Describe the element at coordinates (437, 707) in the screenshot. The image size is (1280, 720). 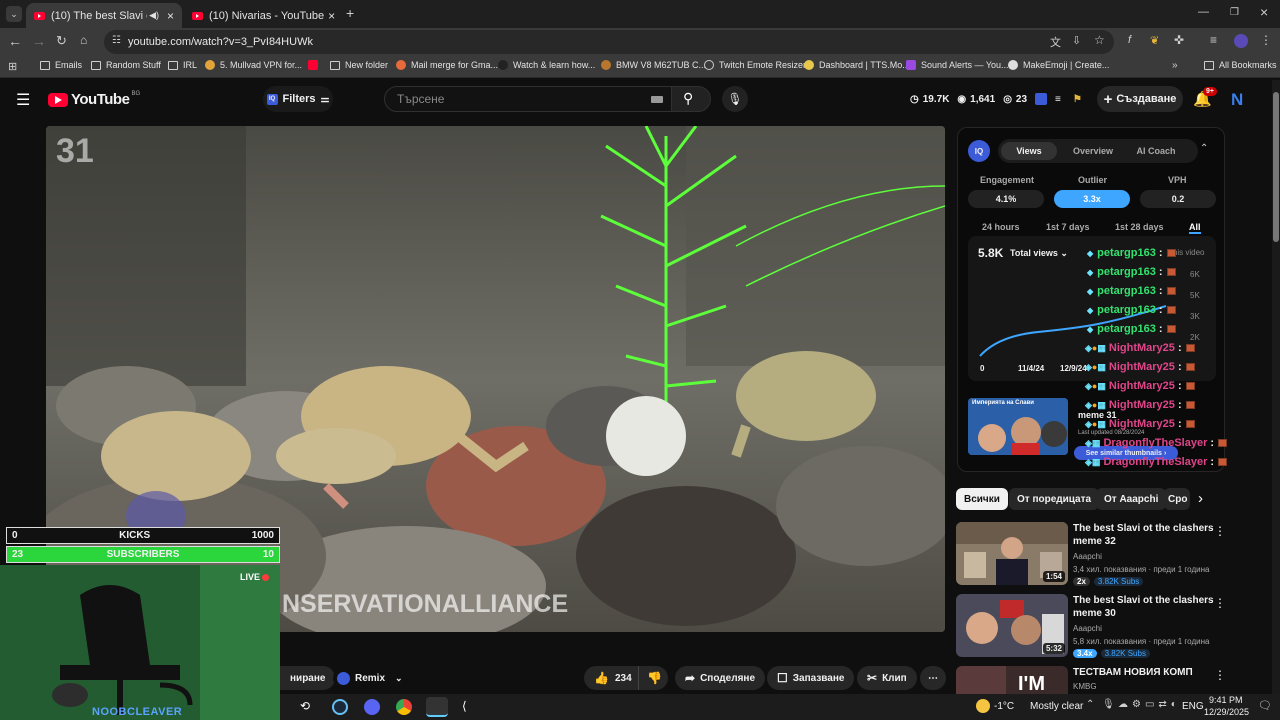
I see `active-app-icon` at that location.